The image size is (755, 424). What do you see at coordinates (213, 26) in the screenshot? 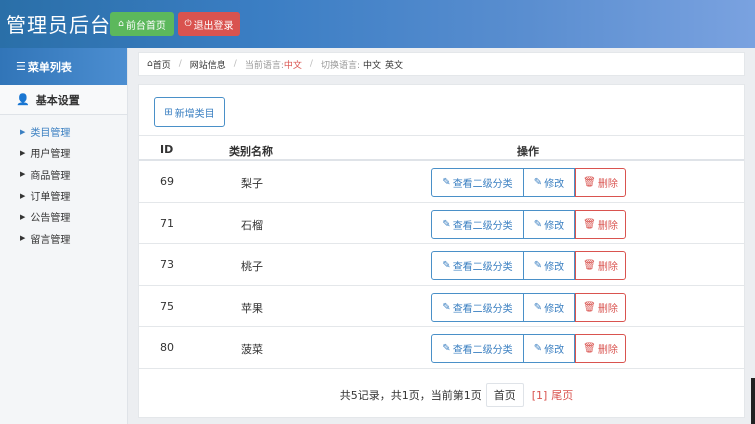
I see `logout-label: 退出登录` at bounding box center [213, 26].